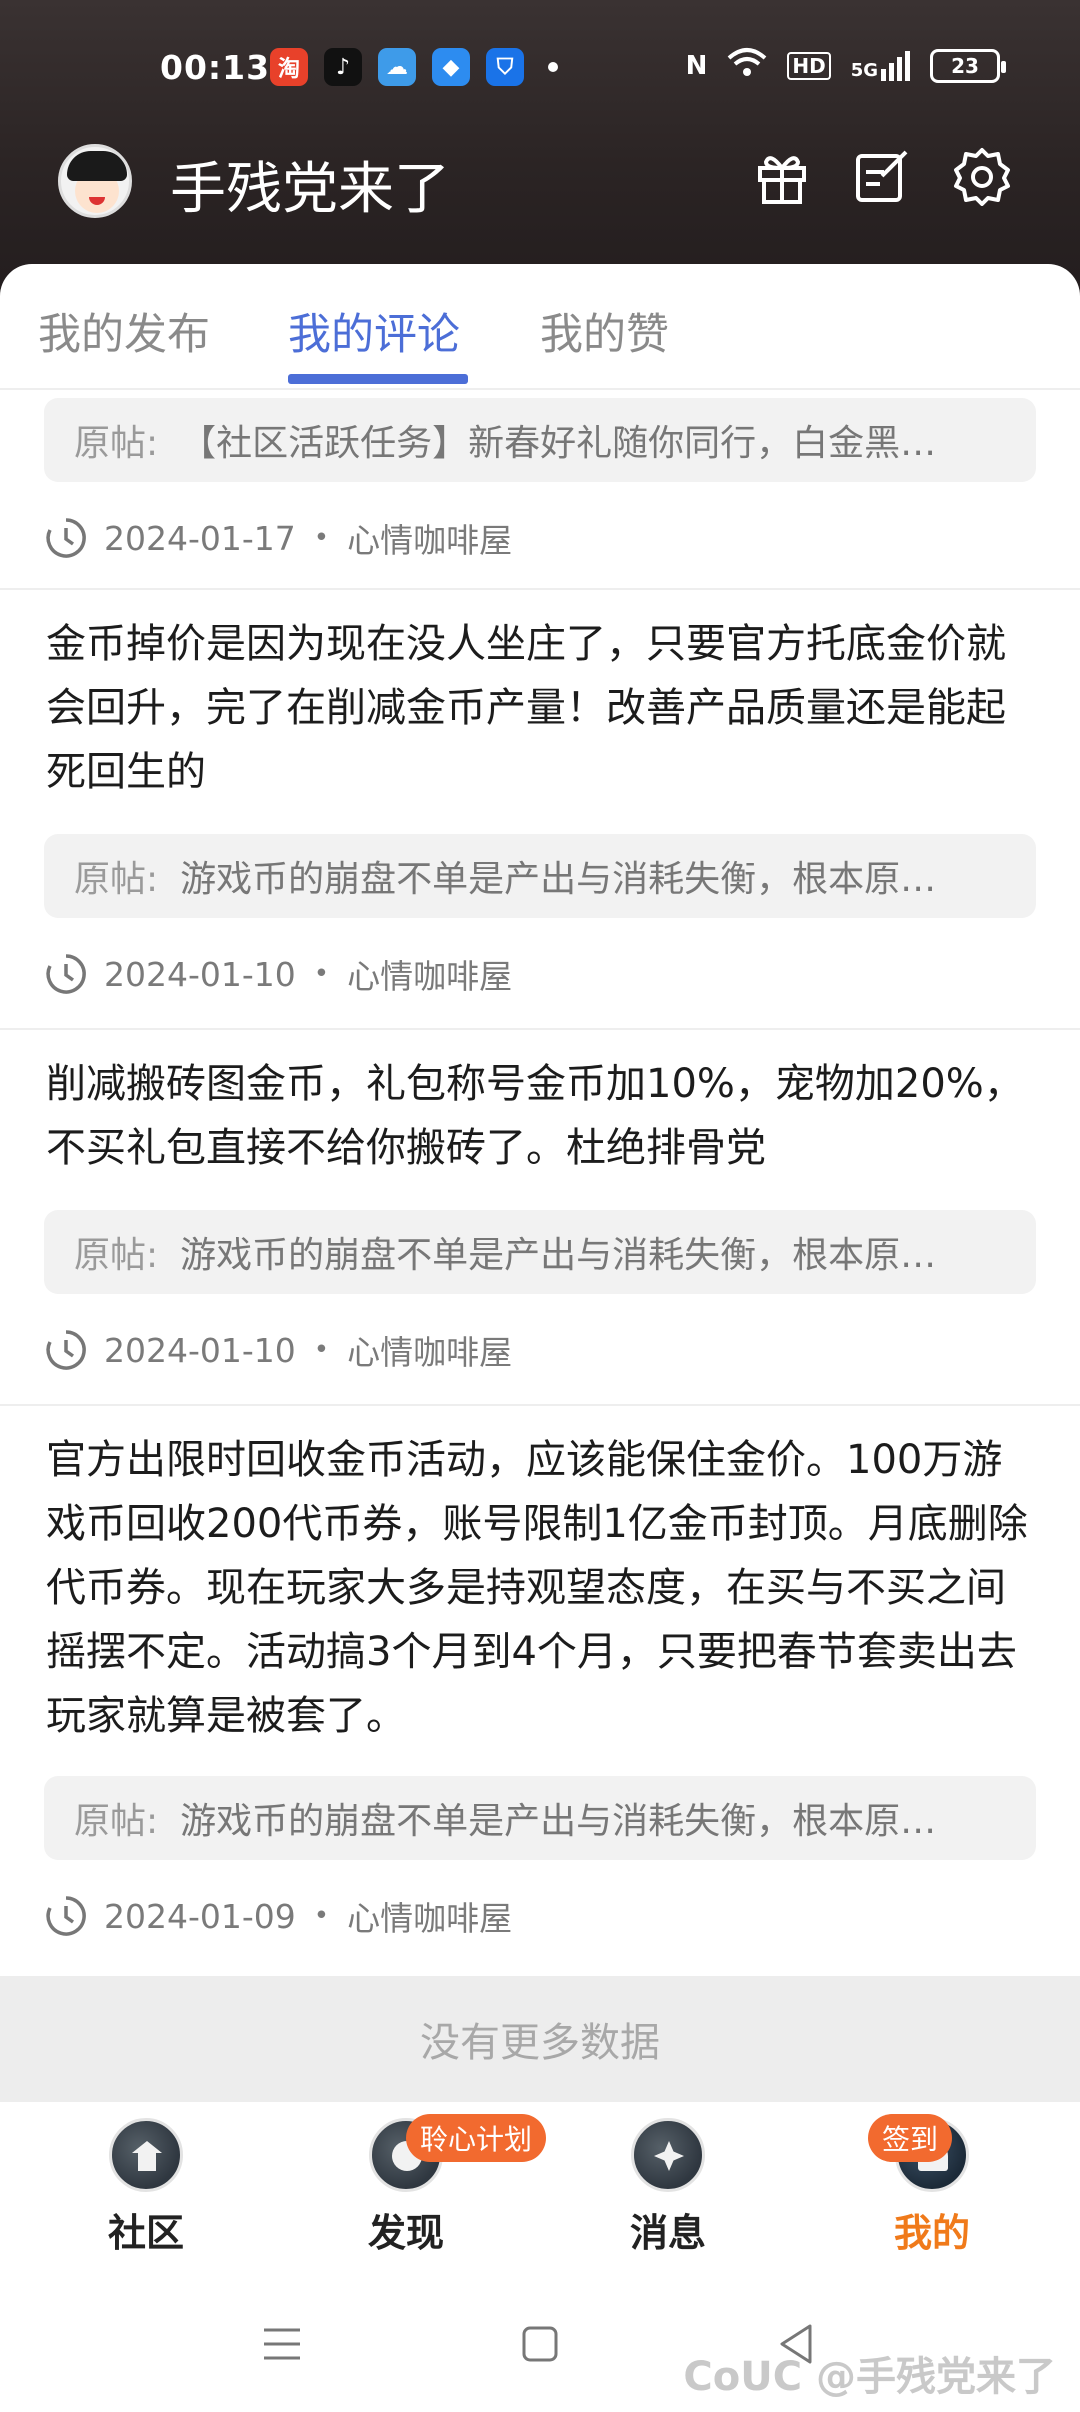 This screenshot has height=2412, width=1080. What do you see at coordinates (553, 67) in the screenshot?
I see `more-notifications-icon` at bounding box center [553, 67].